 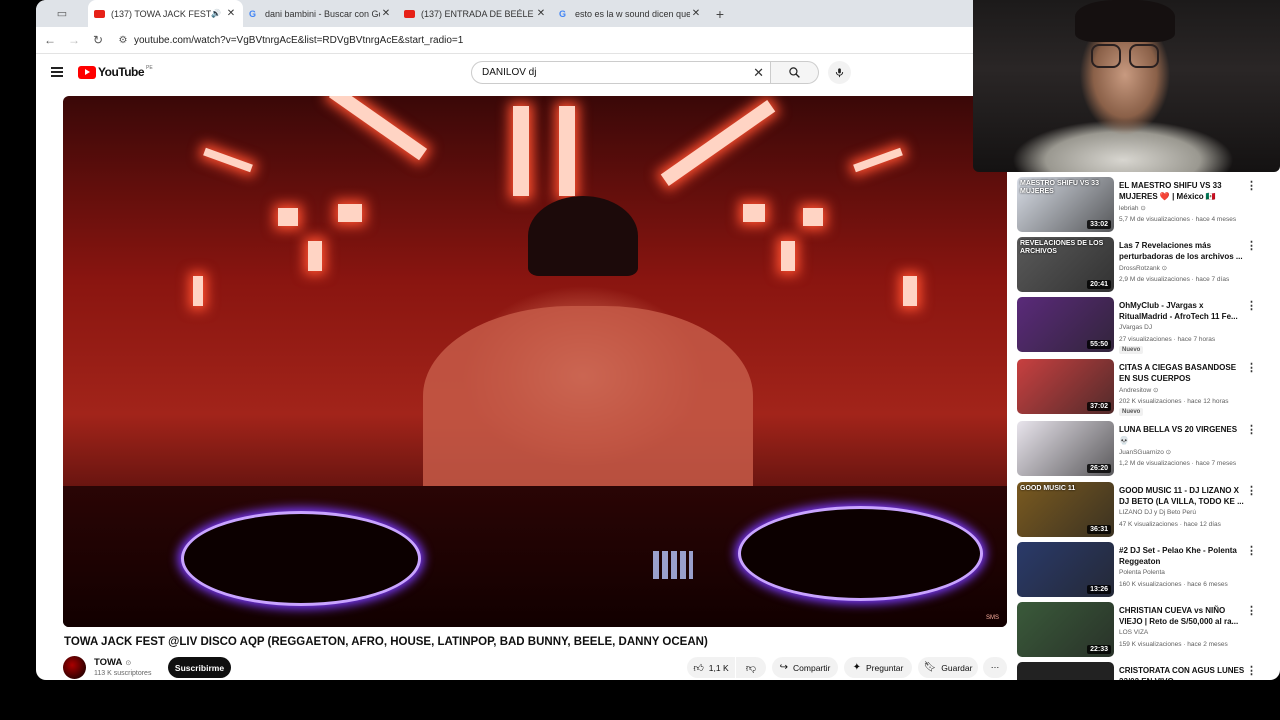 What do you see at coordinates (62, 13) in the screenshot?
I see `sidebar-toggle-icon: ▭` at bounding box center [62, 13].